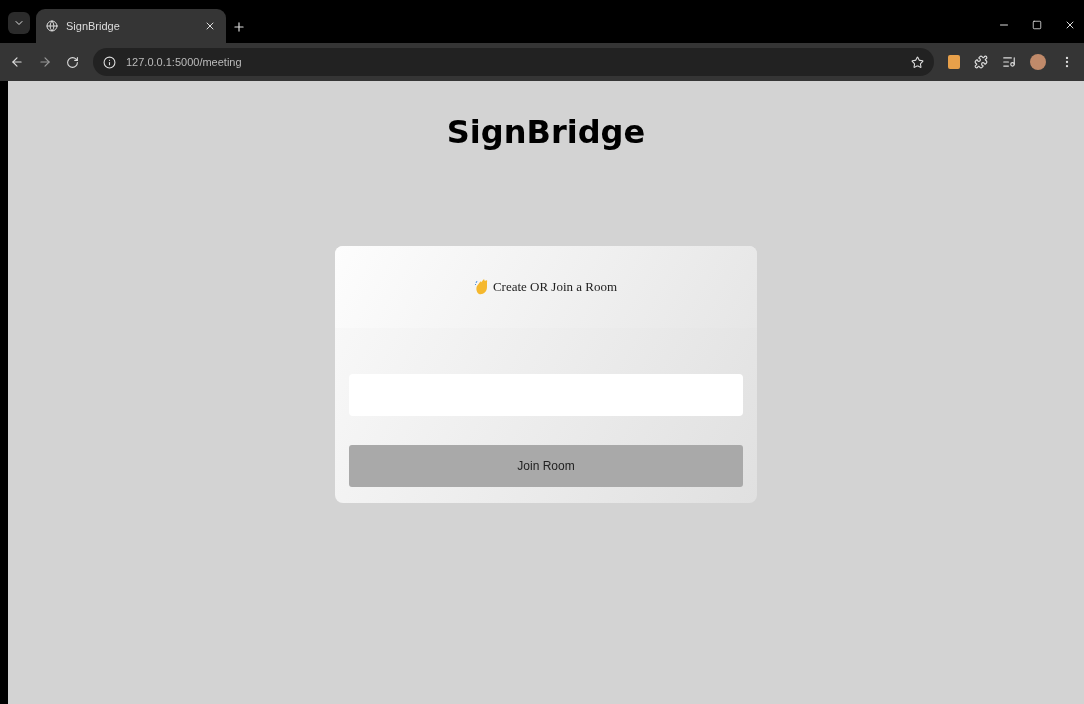 The height and width of the screenshot is (704, 1084). I want to click on avatar-icon, so click(1038, 62).